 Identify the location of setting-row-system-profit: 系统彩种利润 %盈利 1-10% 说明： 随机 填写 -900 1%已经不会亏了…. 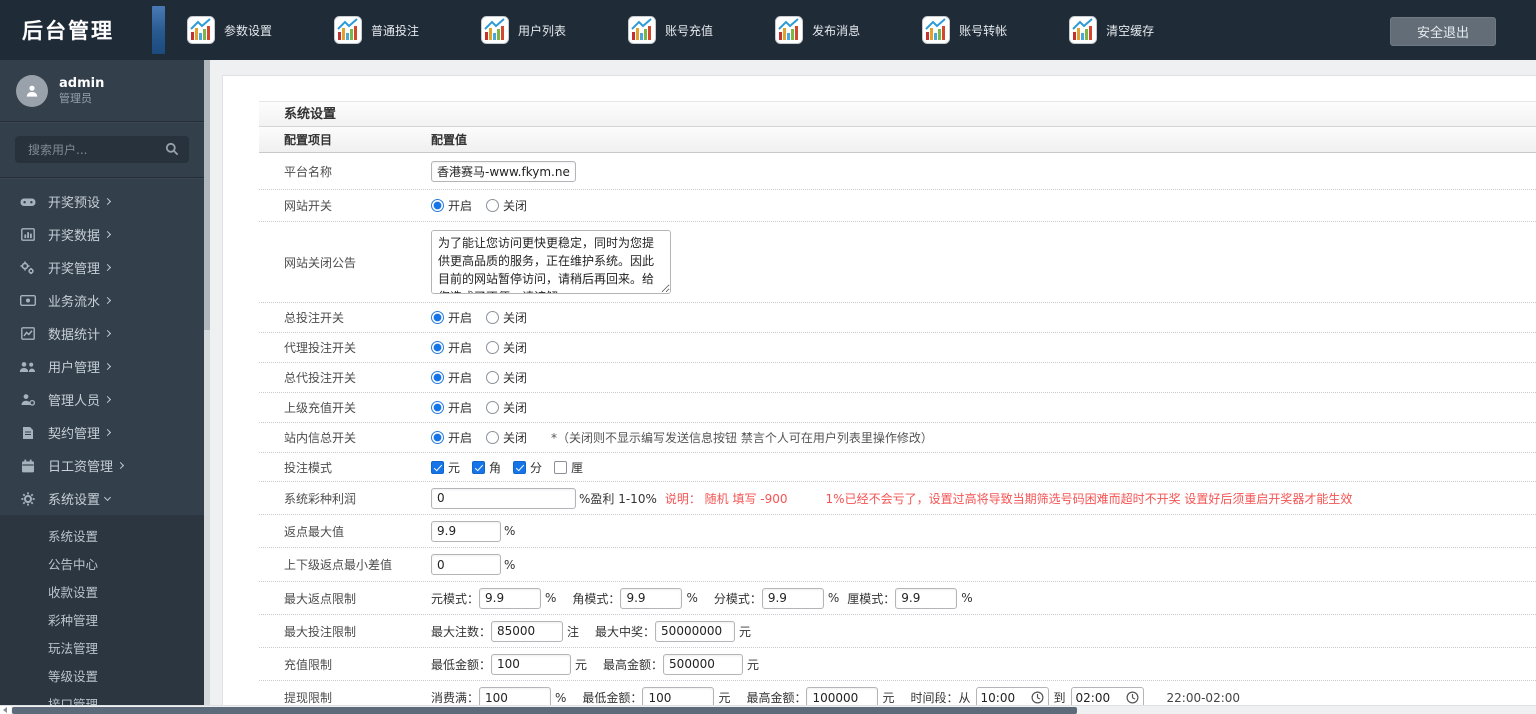
(897, 498).